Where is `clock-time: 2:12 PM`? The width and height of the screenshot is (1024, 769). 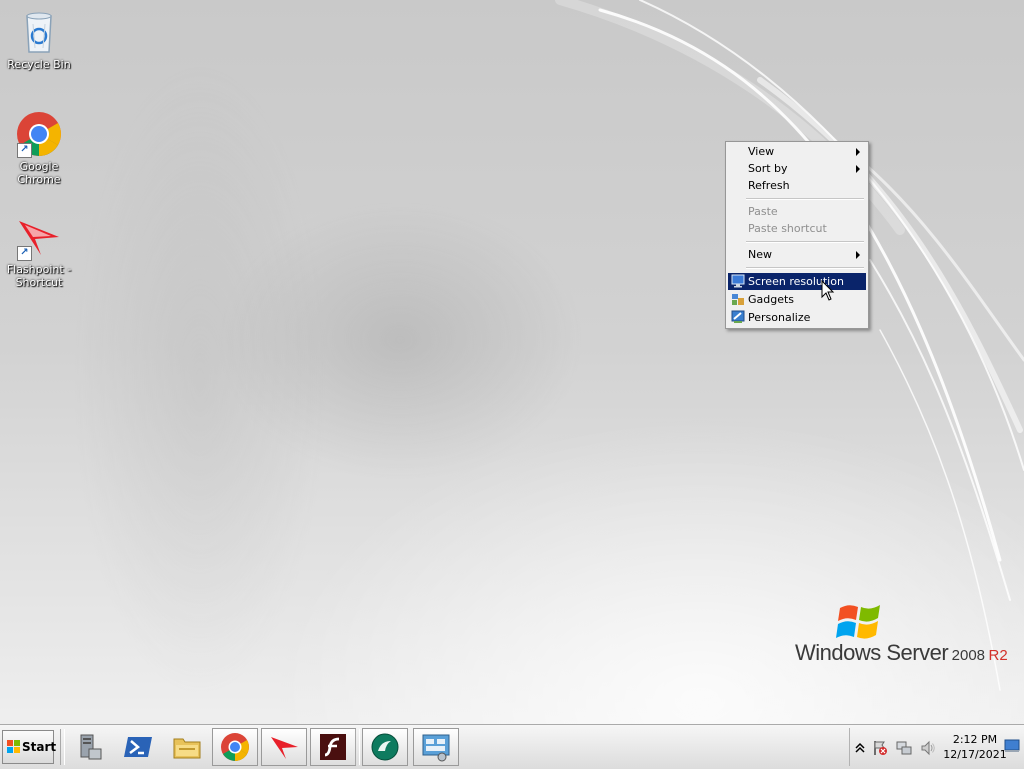
clock-time: 2:12 PM is located at coordinates (975, 739).